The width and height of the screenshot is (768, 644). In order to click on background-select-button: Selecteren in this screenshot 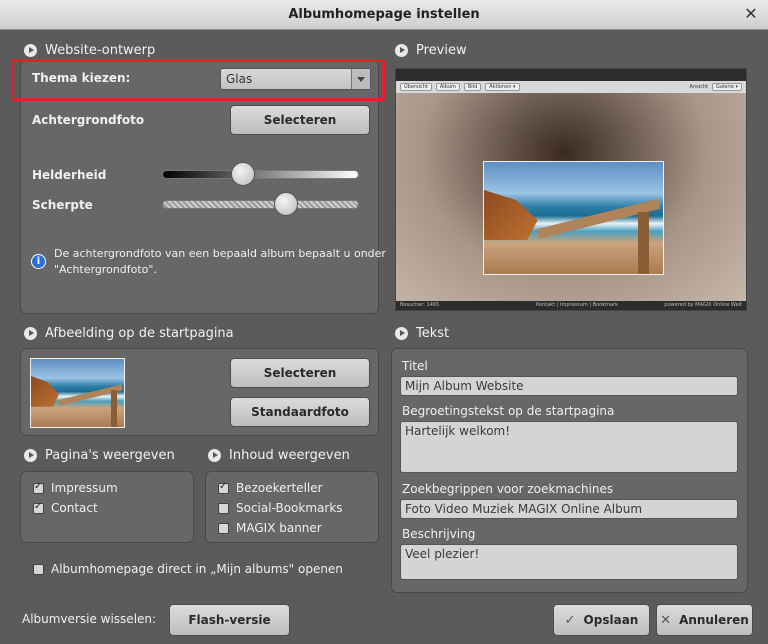, I will do `click(300, 120)`.